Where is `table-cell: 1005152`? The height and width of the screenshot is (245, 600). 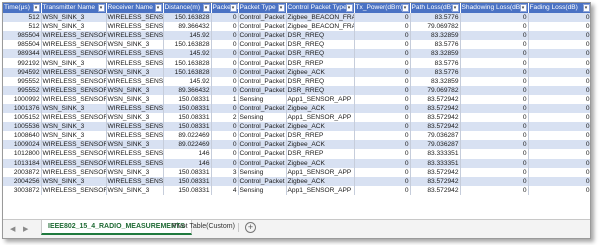 table-cell: 1005152 is located at coordinates (22, 118).